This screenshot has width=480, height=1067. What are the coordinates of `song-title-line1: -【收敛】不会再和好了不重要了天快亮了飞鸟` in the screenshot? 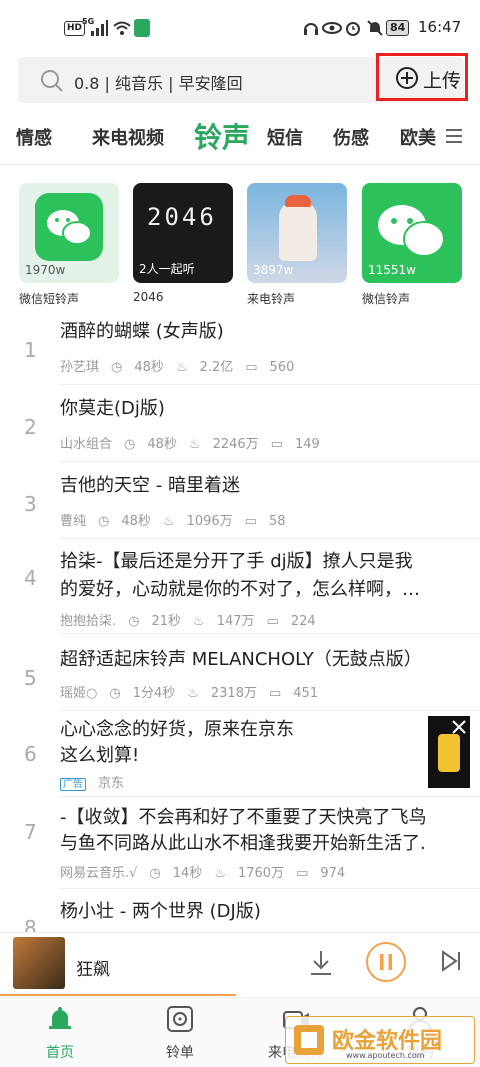 It's located at (243, 817).